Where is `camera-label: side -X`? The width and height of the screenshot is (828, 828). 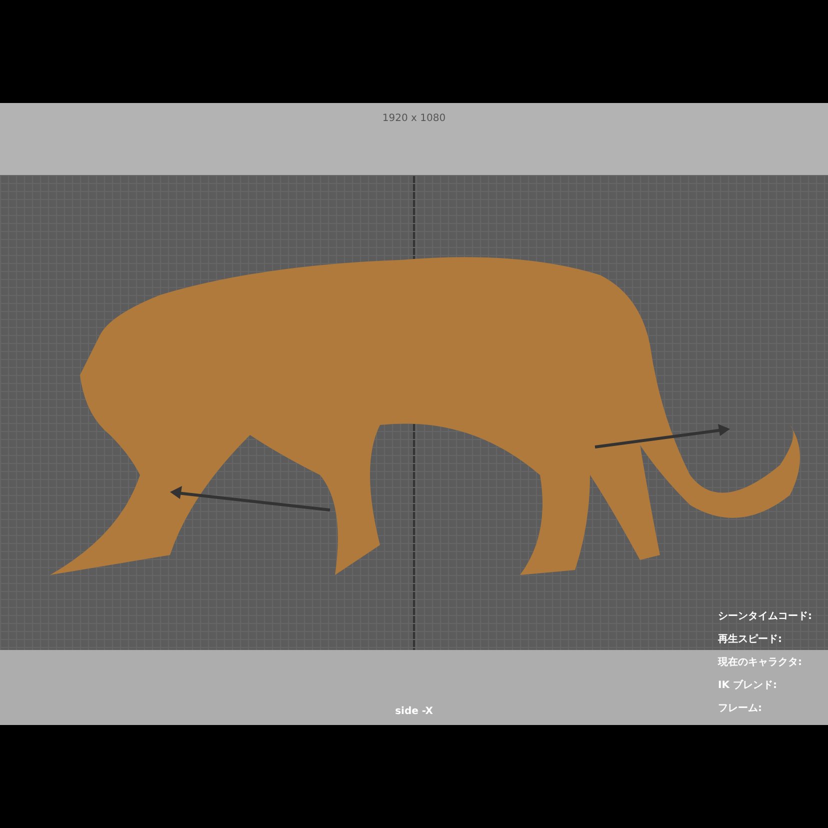 camera-label: side -X is located at coordinates (414, 711).